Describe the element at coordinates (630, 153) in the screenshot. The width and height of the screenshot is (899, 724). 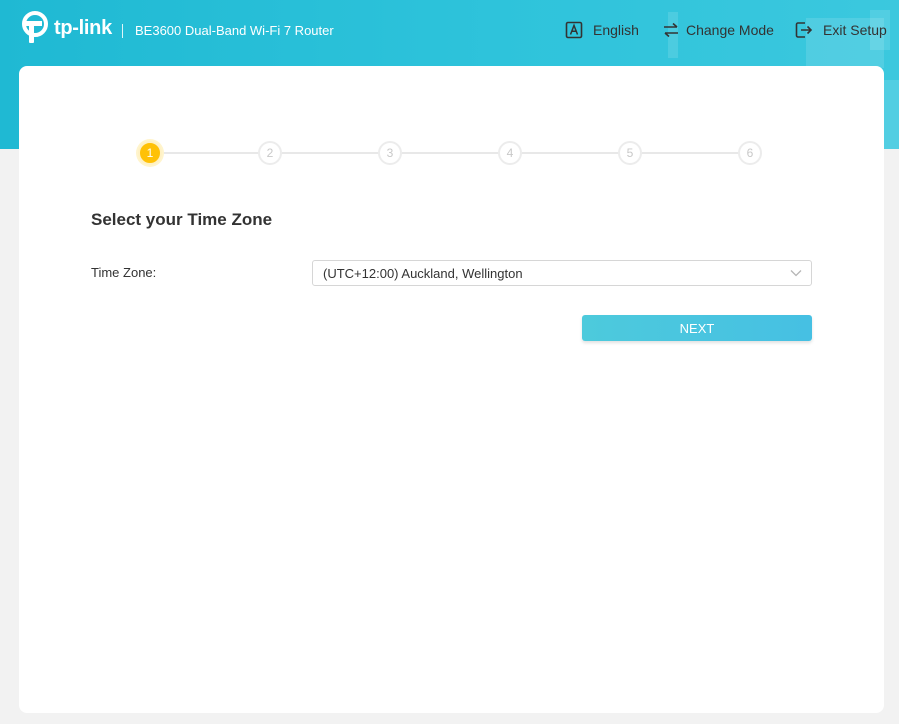
I see `step-5: 5` at that location.